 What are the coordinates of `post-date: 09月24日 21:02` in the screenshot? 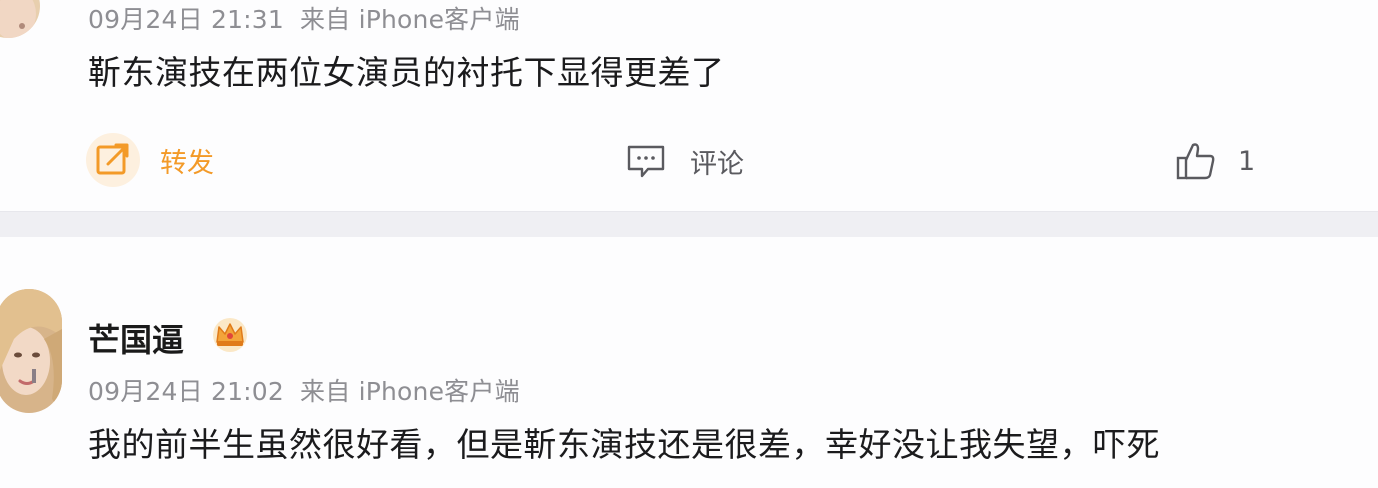 It's located at (186, 391).